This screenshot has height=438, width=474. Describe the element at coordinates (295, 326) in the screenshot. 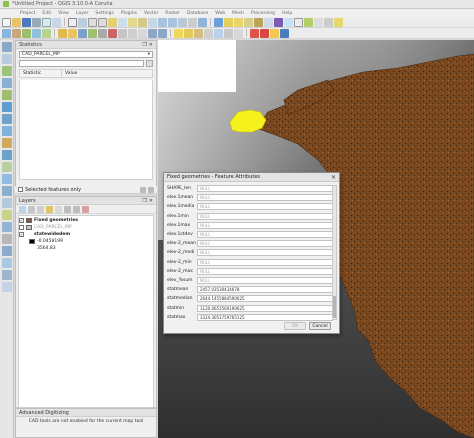

I see `ok-button: OK` at that location.